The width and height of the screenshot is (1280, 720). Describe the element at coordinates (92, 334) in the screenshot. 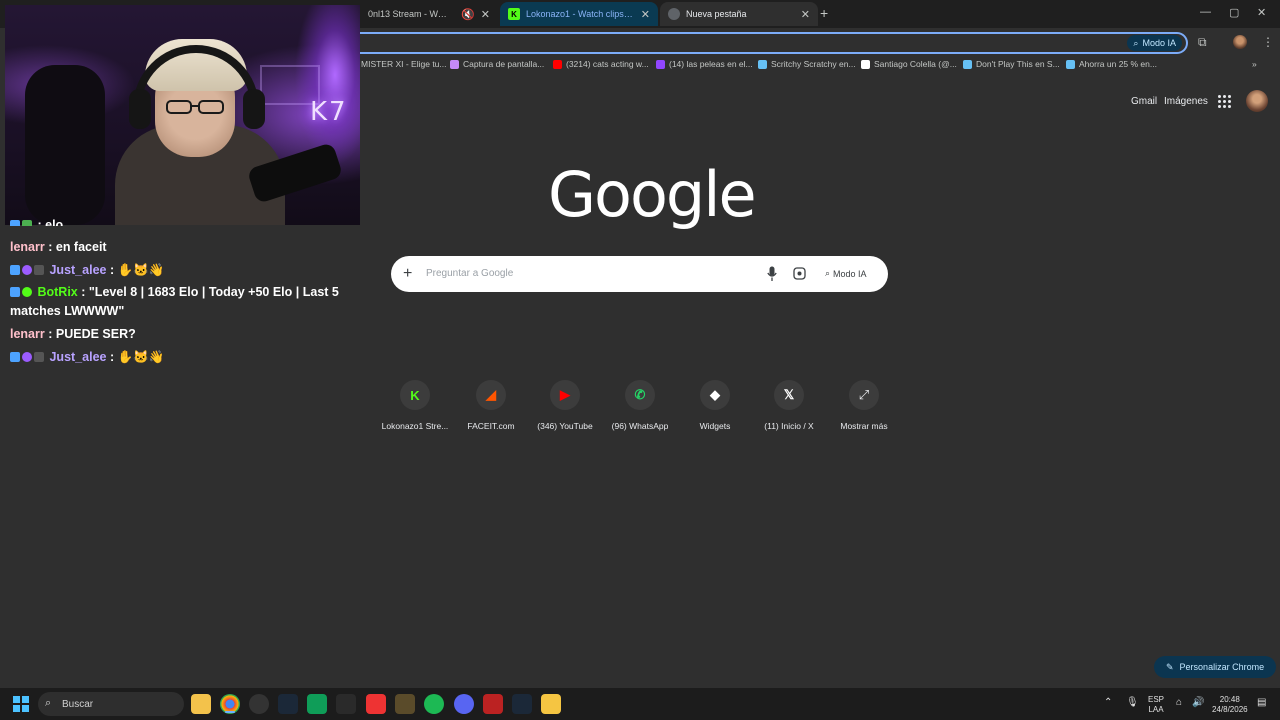

I see `chat-text: : PUEDE SER?` at that location.